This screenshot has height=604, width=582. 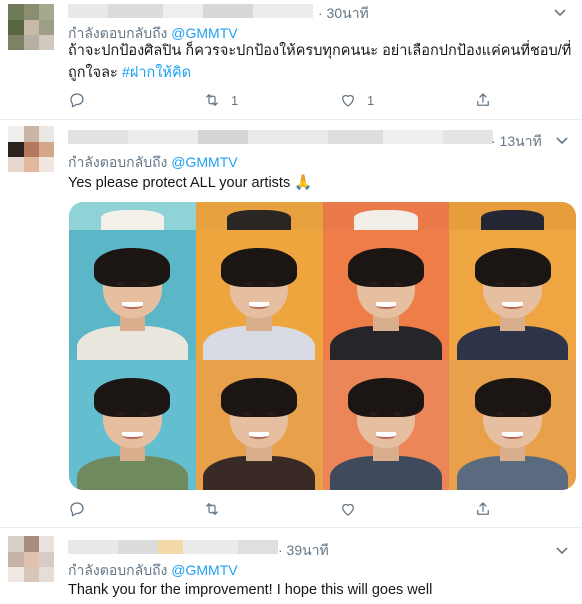 I want to click on tweet-timestamp: · 39นาที, so click(x=303, y=551).